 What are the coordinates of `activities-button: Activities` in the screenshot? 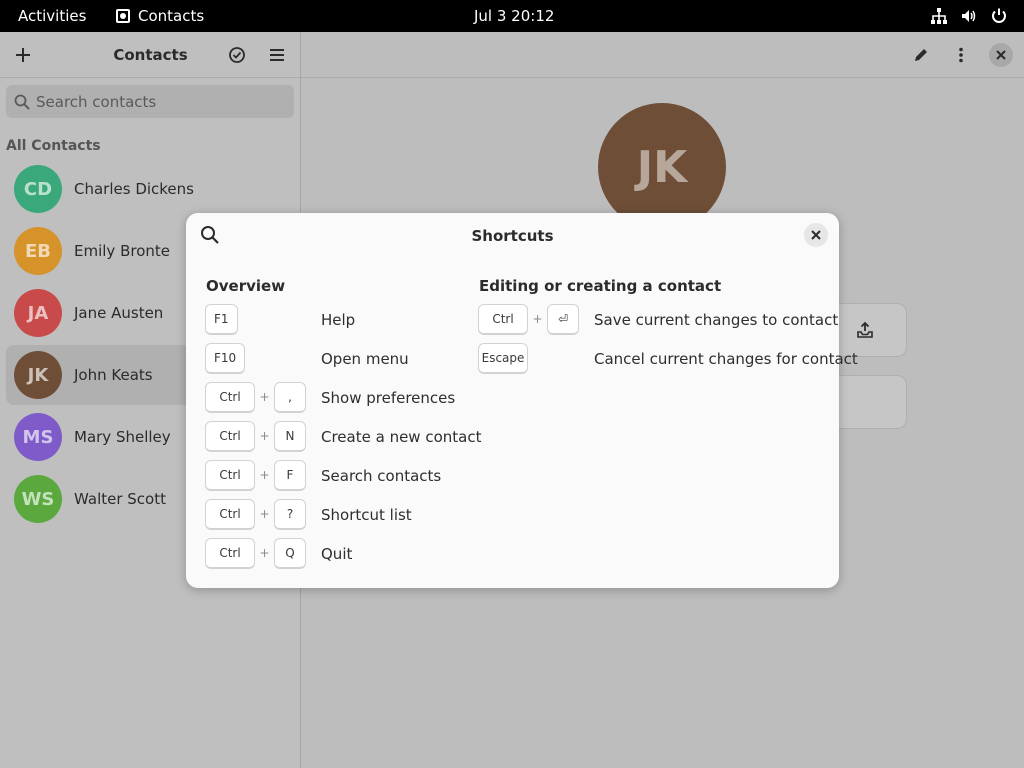 It's located at (52, 16).